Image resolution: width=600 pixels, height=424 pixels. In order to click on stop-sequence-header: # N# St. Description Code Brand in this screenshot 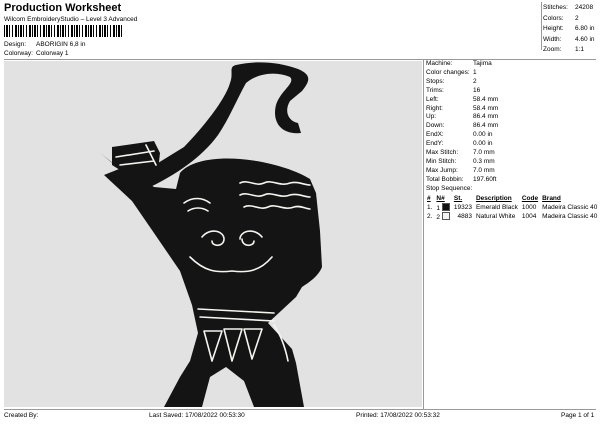, I will do `click(512, 198)`.